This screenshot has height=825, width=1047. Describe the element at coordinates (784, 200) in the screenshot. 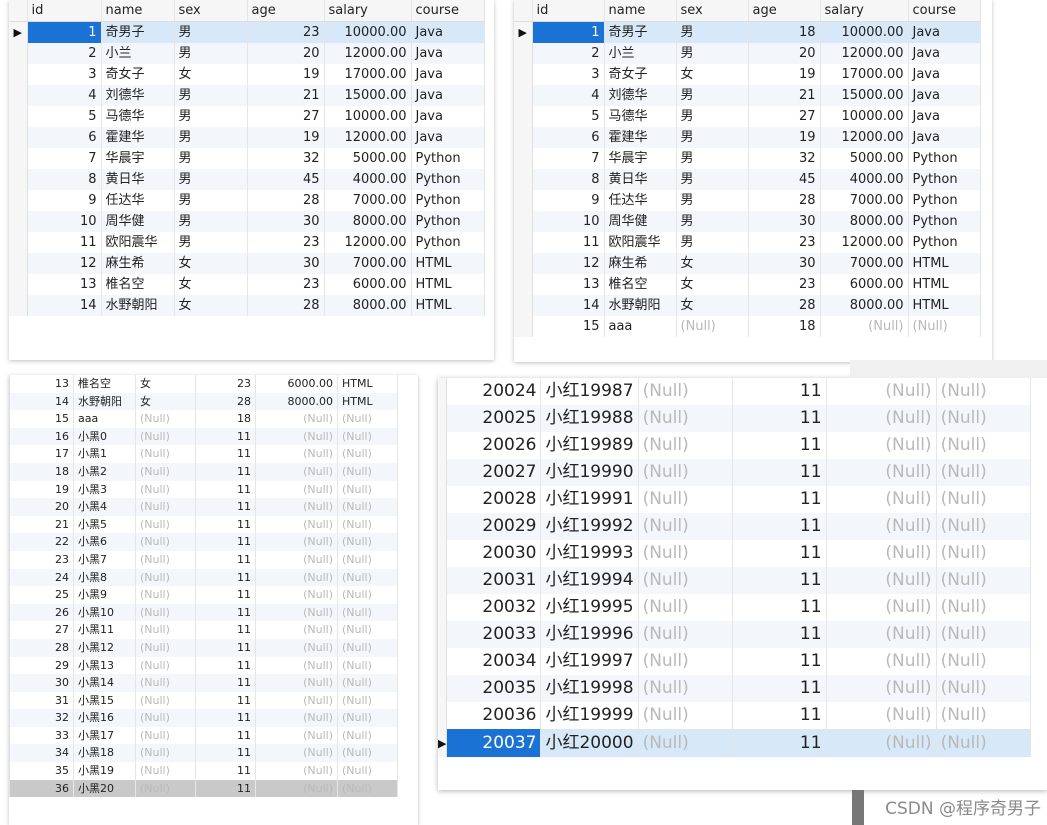

I see `cell-age: 28` at that location.